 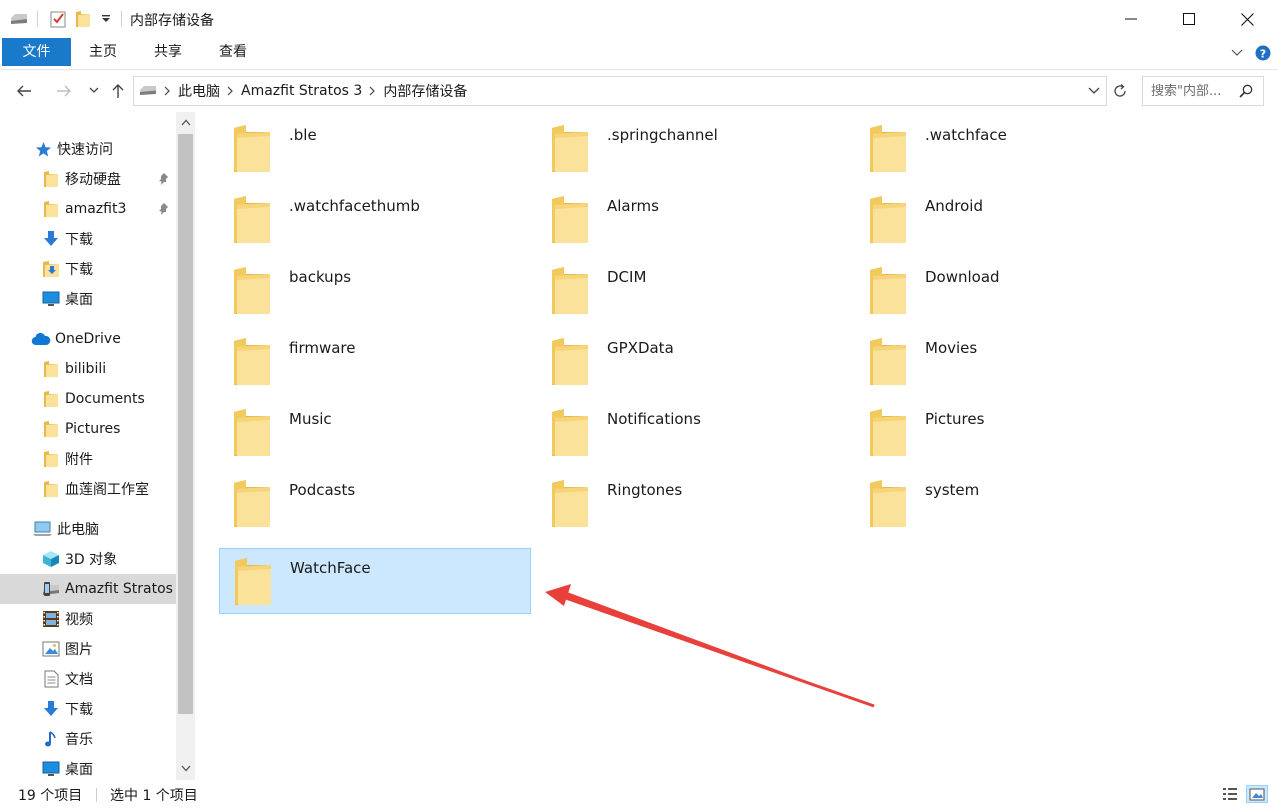 I want to click on chevron-up-icon, so click(x=185, y=122).